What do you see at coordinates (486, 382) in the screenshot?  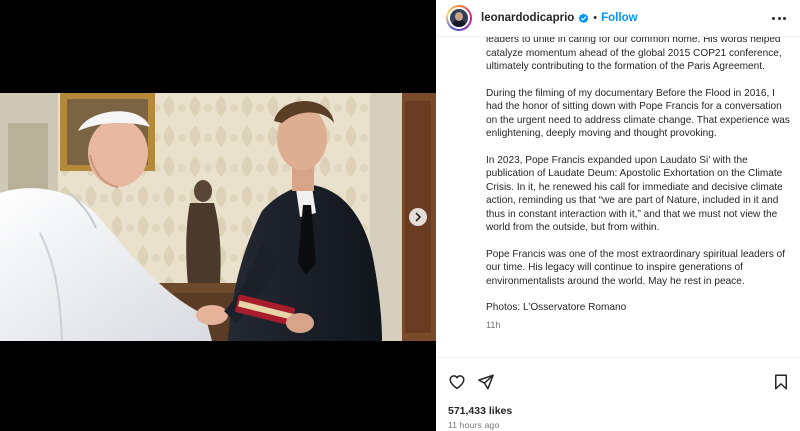 I see `send-icon` at bounding box center [486, 382].